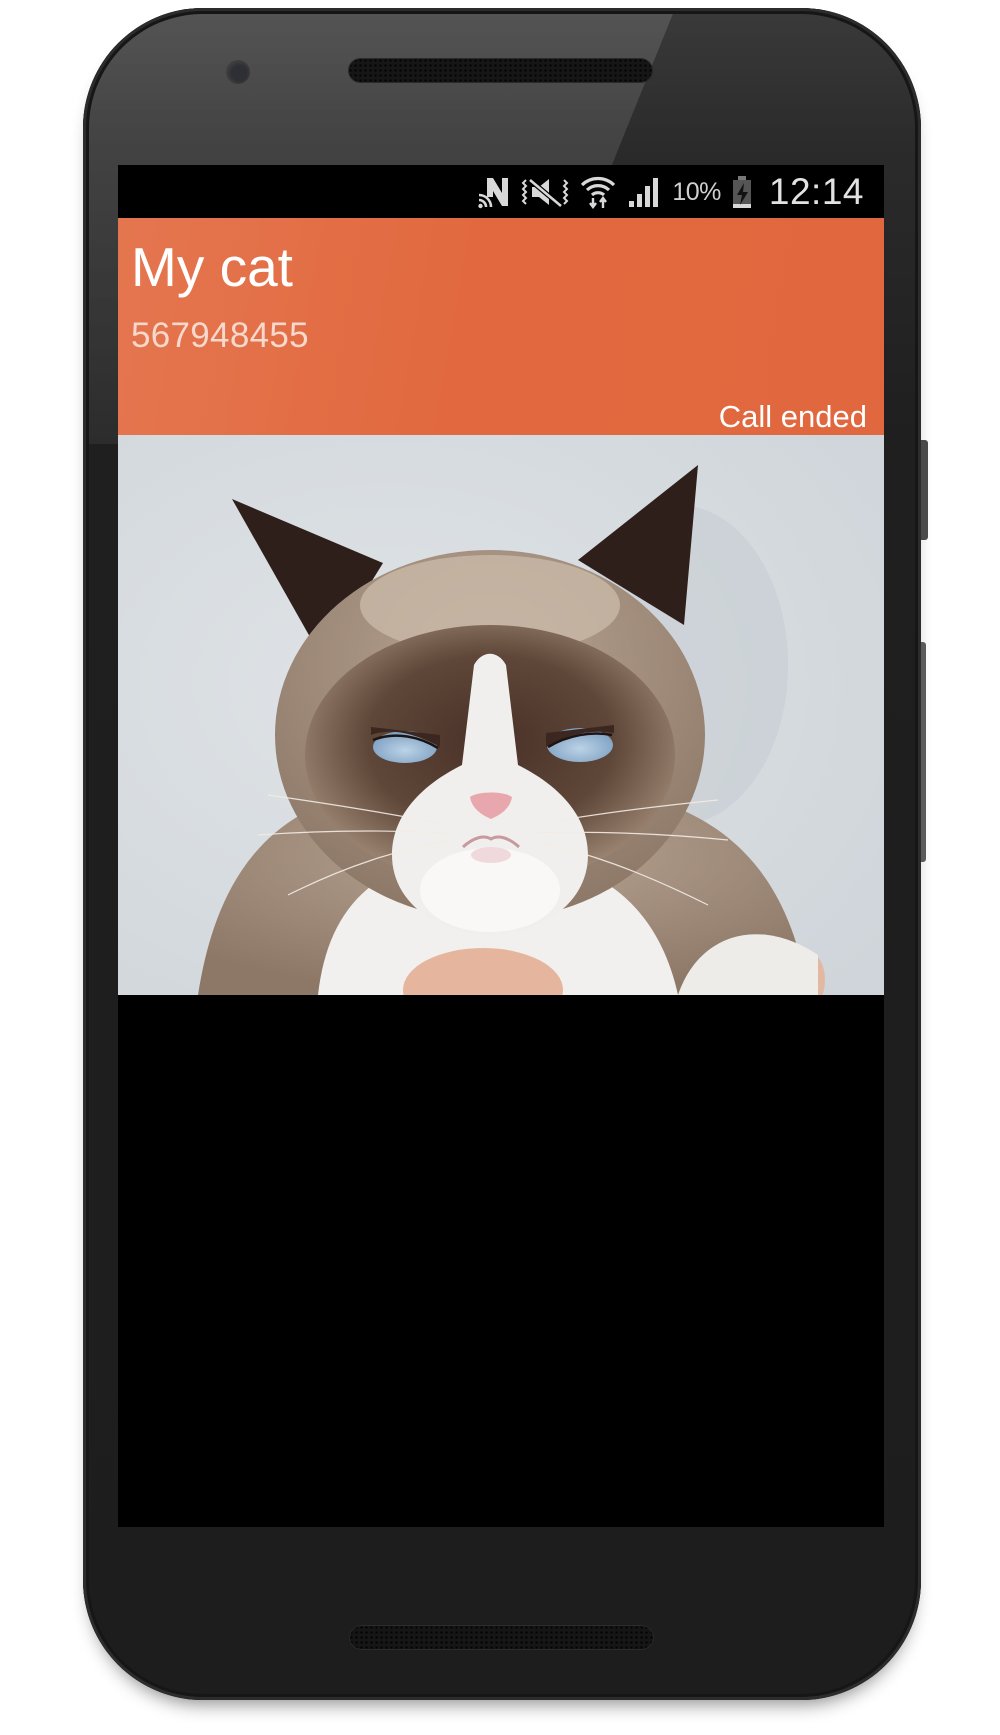  Describe the element at coordinates (545, 192) in the screenshot. I see `vibrate-mute-icon` at that location.